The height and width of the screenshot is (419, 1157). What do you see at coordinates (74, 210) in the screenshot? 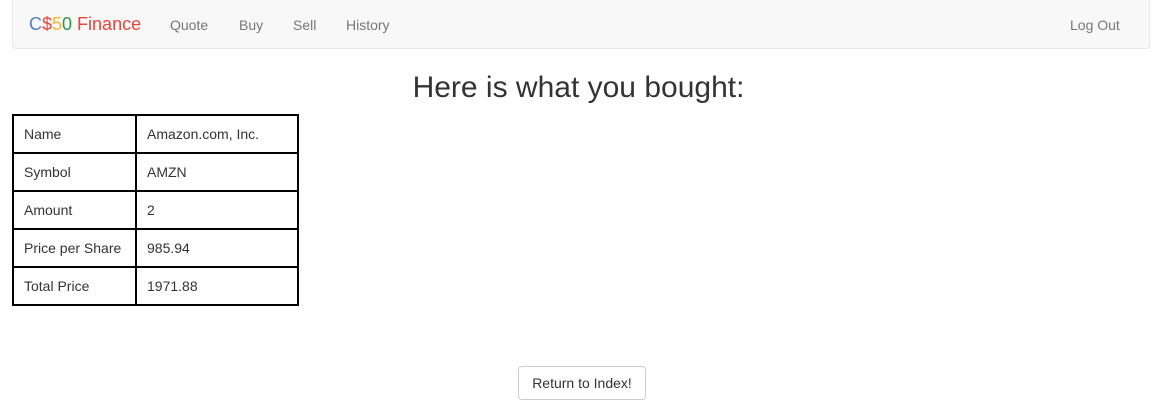
I see `row-label: Amount` at bounding box center [74, 210].